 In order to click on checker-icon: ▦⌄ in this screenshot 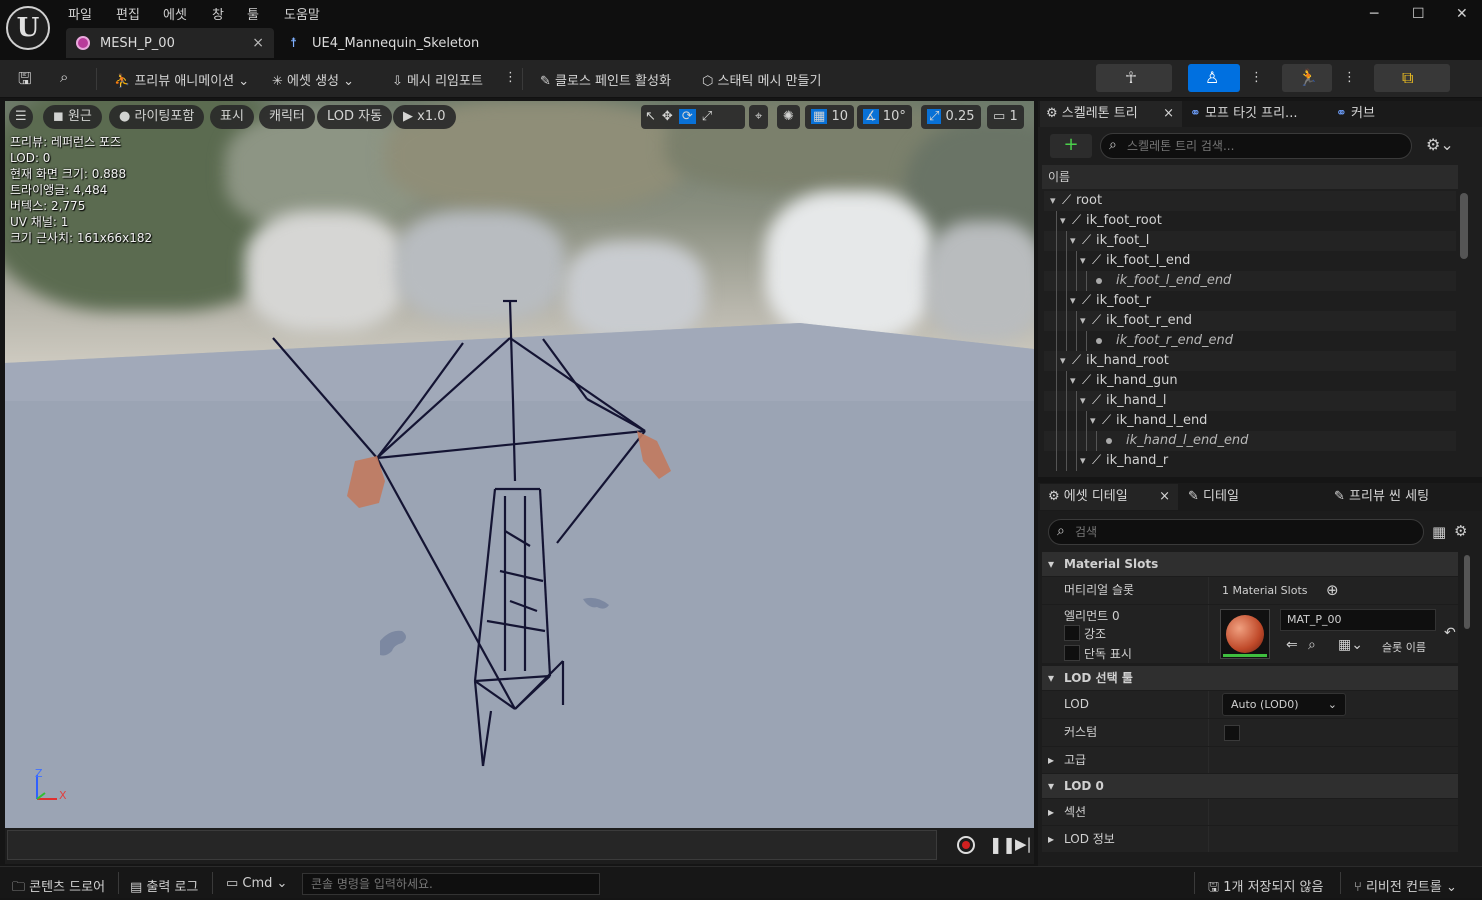, I will do `click(1350, 645)`.